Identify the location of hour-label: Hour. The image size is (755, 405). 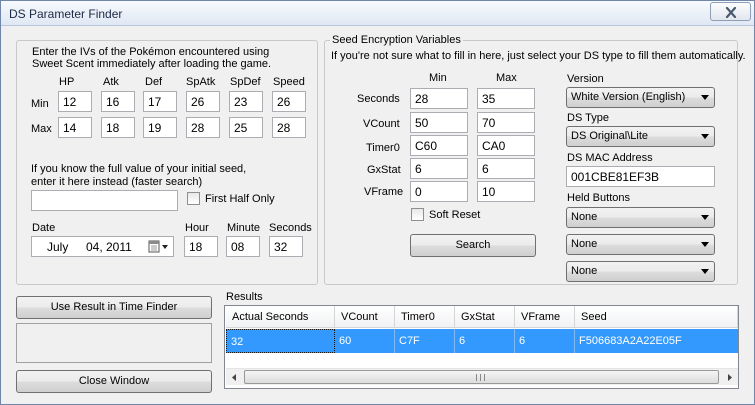
(197, 228).